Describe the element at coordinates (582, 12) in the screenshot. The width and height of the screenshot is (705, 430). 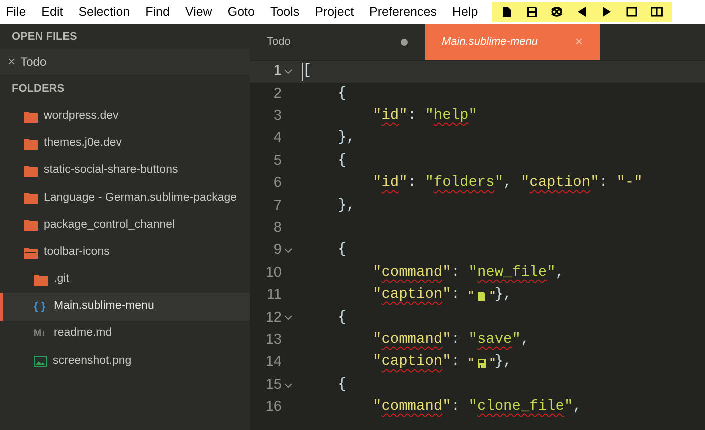
I see `left-triangle-icon` at that location.